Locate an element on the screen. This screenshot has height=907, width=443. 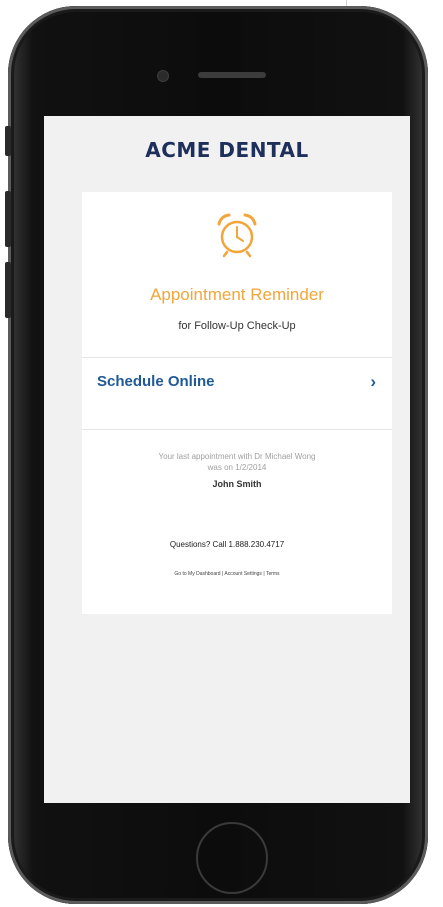
brand-title: ACME DENTAL is located at coordinates (227, 150).